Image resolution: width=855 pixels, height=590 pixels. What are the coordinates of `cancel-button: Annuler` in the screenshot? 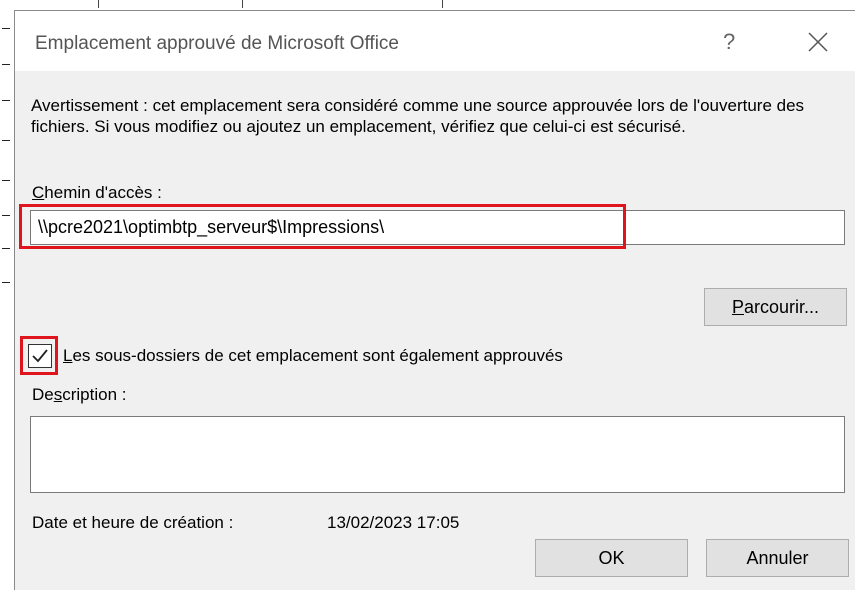 It's located at (777, 558).